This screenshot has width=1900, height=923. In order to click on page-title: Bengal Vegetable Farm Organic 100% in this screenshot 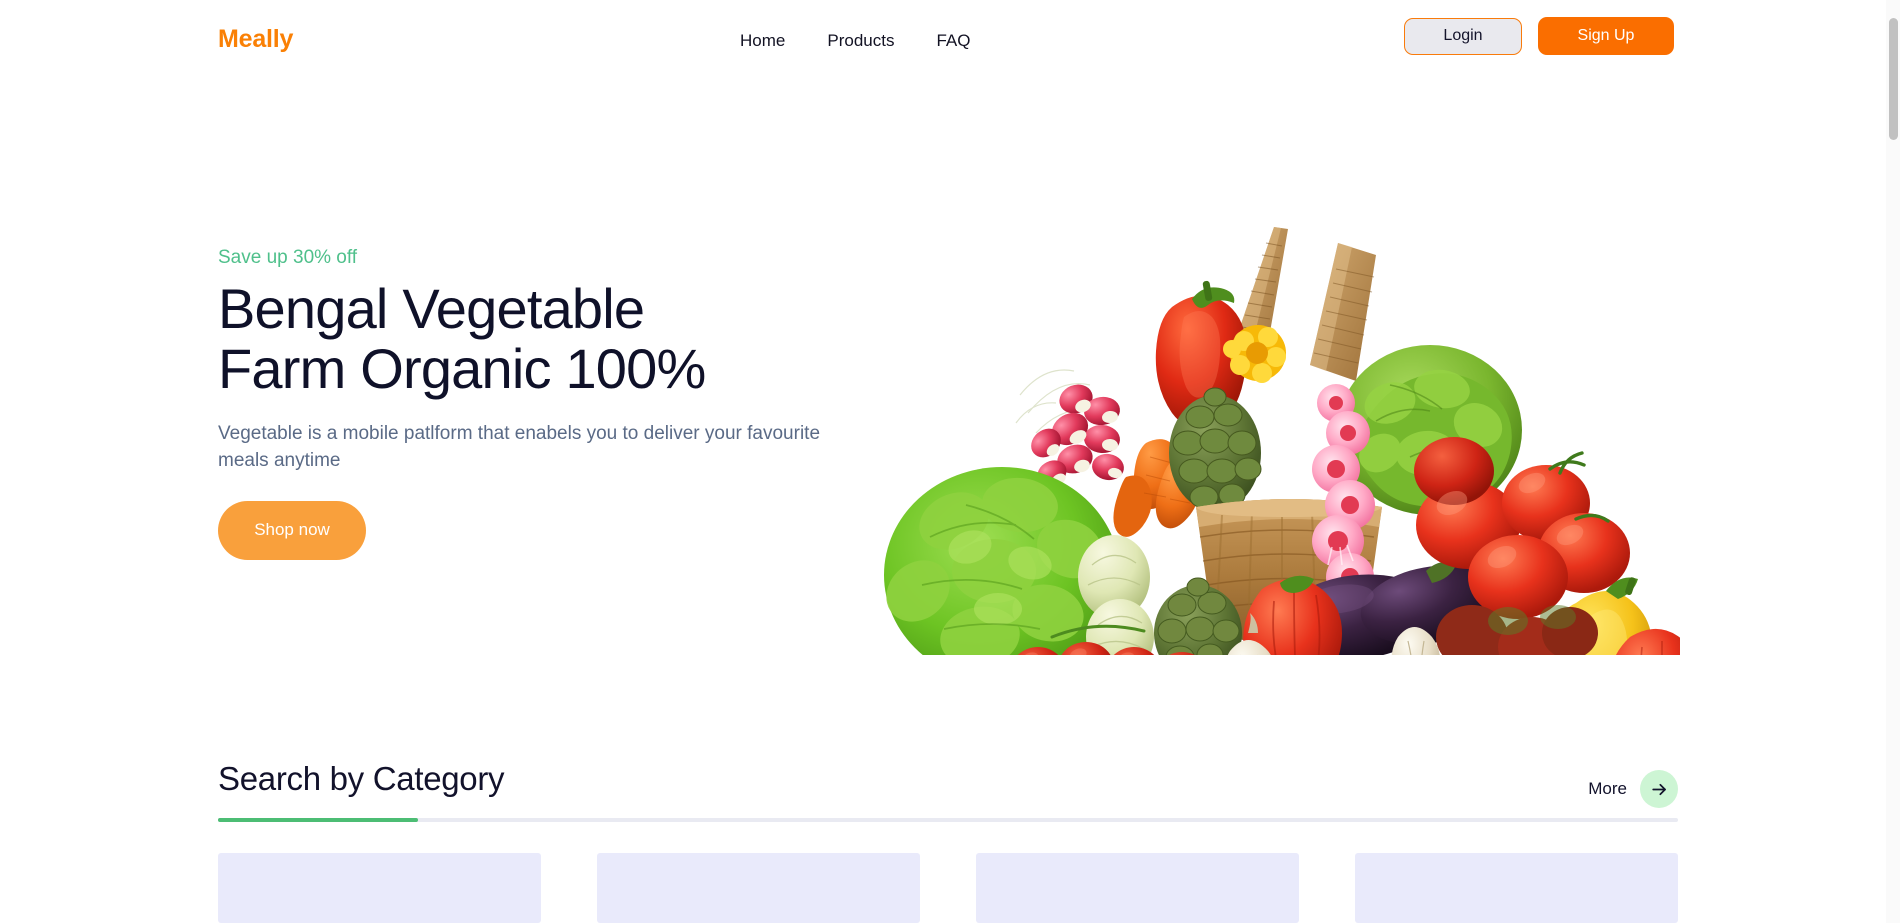, I will do `click(538, 339)`.